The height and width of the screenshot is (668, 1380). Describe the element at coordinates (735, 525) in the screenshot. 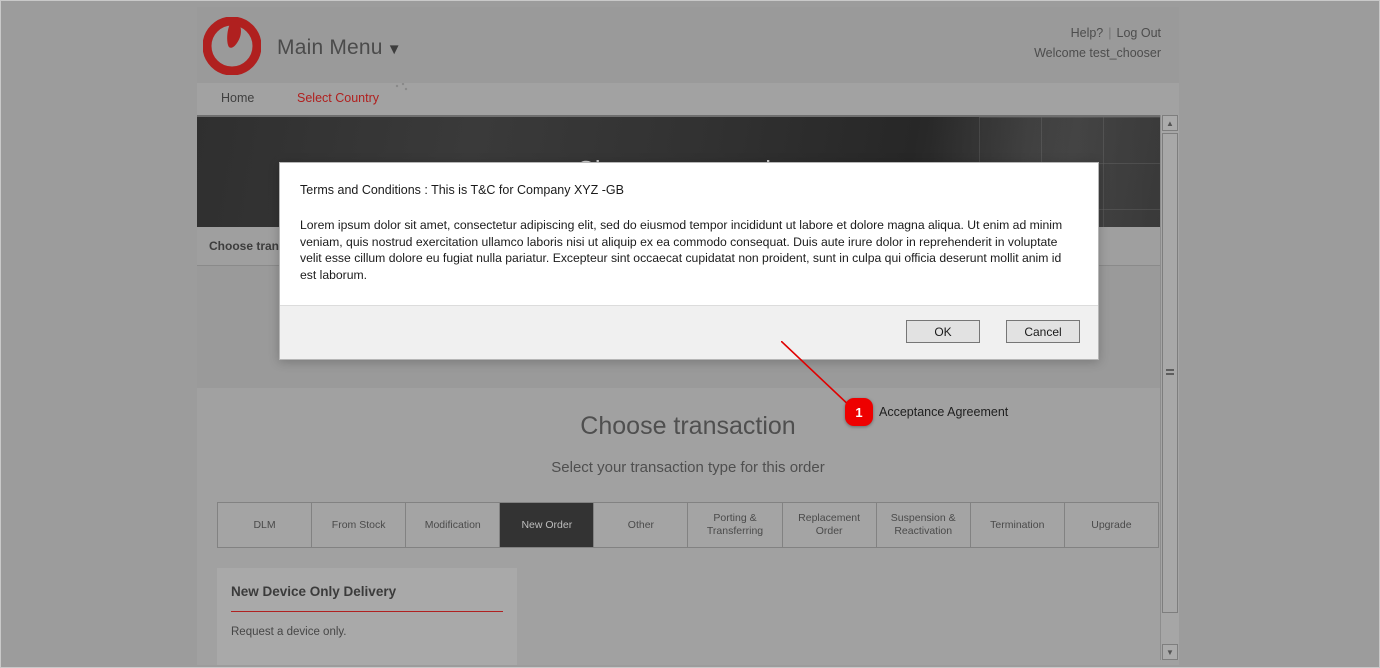

I see `tab-porting-transferring: Porting & Transferring` at that location.